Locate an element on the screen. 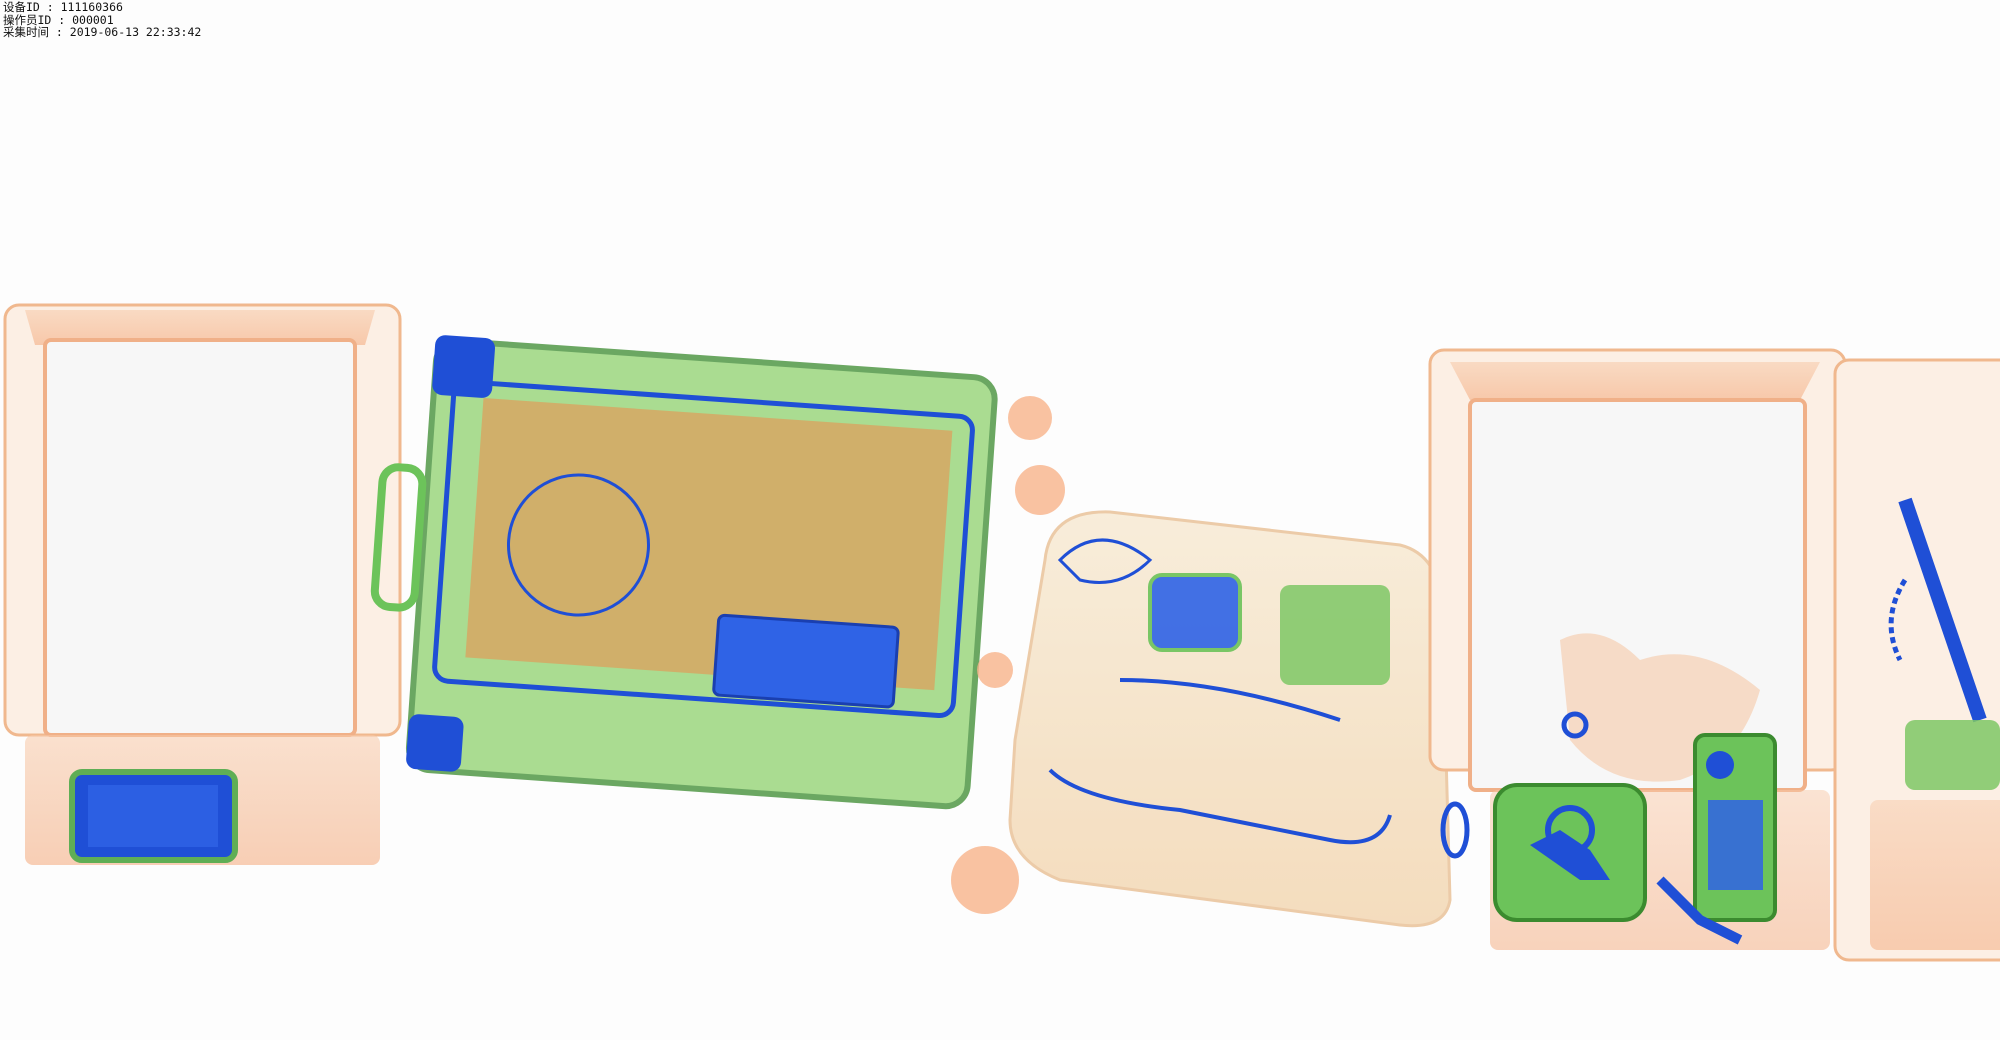 Image resolution: width=2000 pixels, height=1040 pixels. bag-with-cables is located at coordinates (1239, 719).